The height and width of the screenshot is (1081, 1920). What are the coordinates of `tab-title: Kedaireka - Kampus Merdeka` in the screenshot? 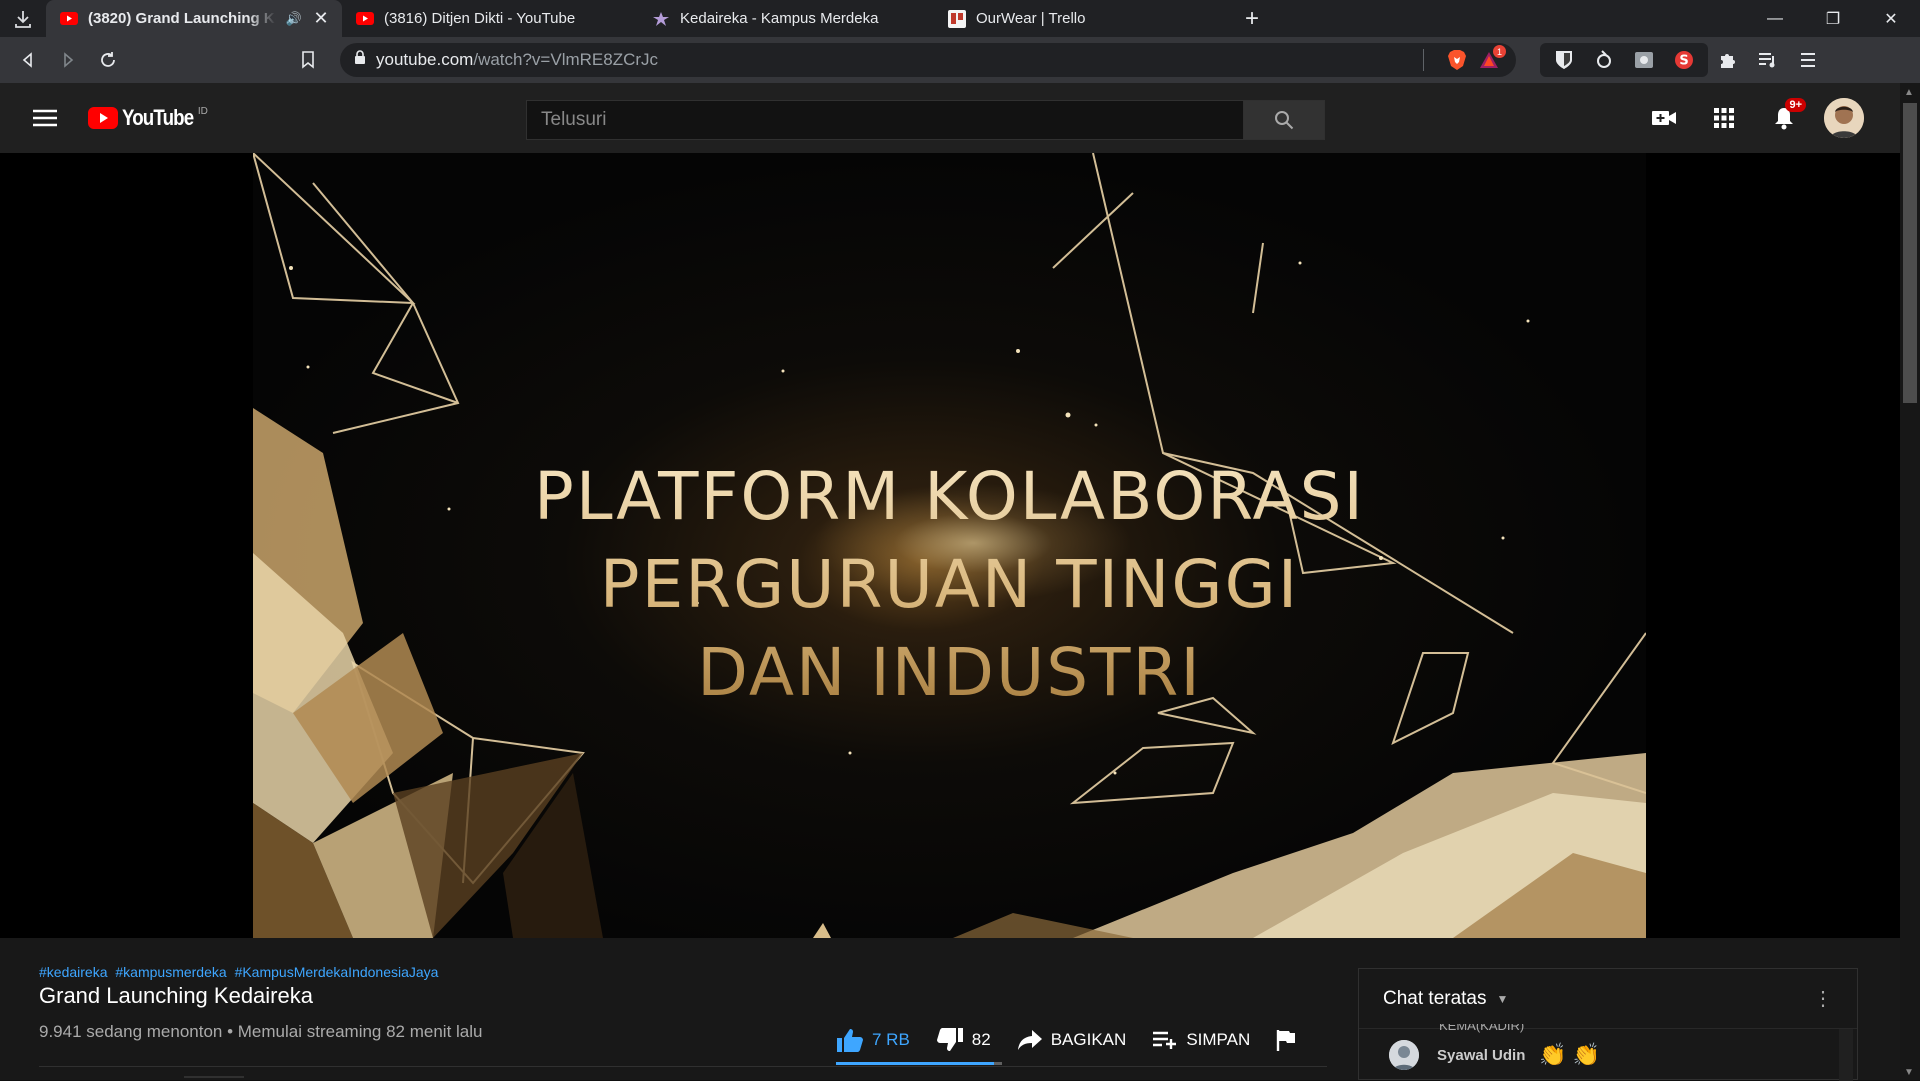 It's located at (779, 18).